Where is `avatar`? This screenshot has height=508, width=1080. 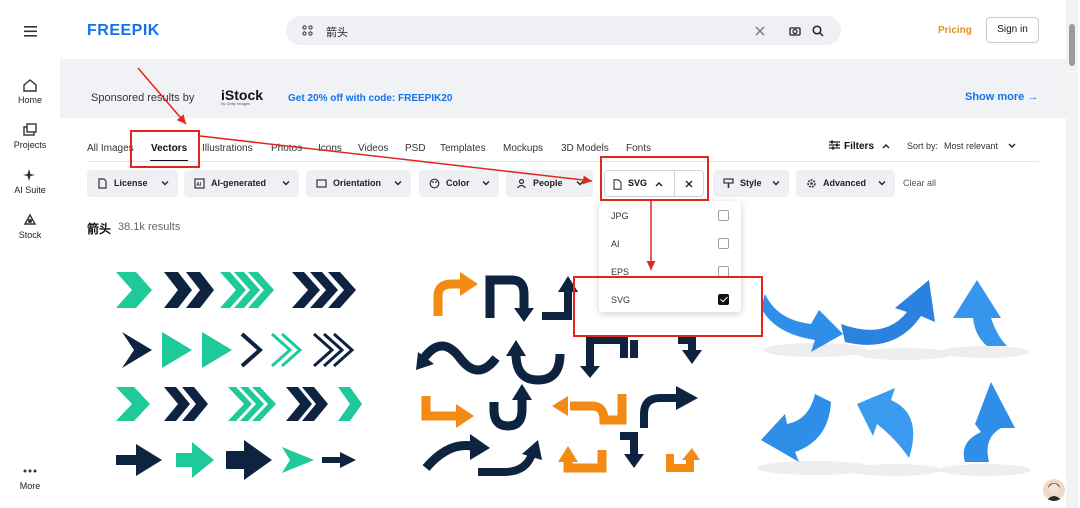
avatar is located at coordinates (1054, 490).